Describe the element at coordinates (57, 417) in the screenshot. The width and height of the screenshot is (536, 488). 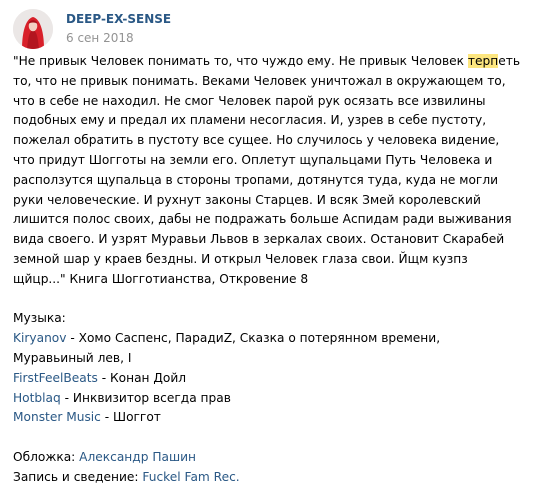
I see `artist-link-monster-music: Monster Music` at that location.